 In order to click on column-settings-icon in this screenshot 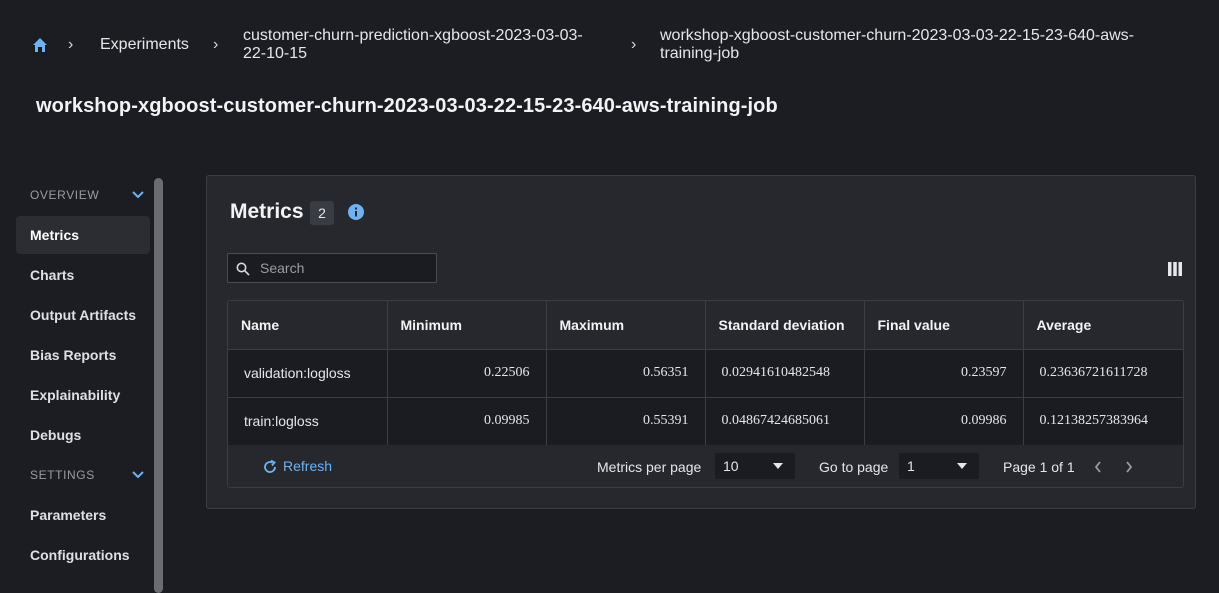, I will do `click(1175, 269)`.